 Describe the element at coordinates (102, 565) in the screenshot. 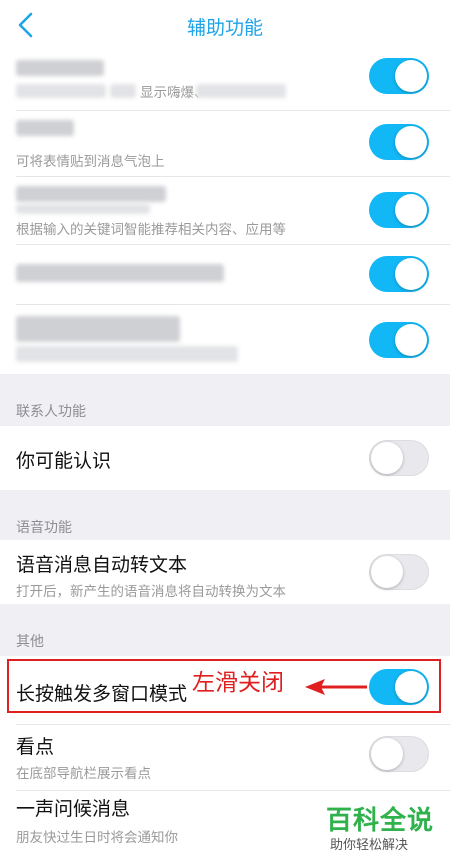

I see `setting-label: 语音消息自动转文本` at that location.